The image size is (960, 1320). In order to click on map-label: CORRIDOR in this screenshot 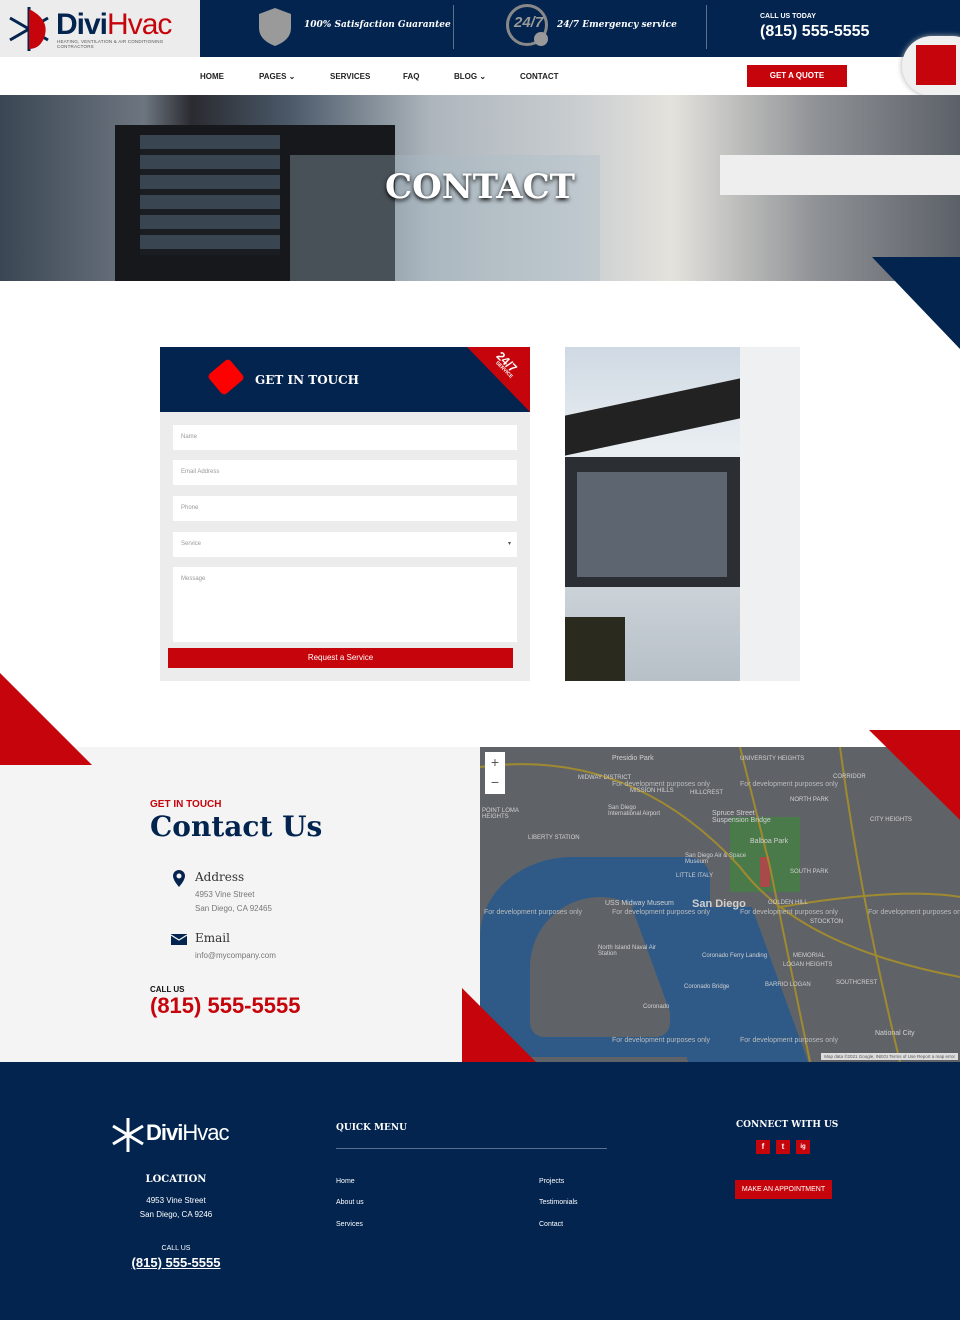, I will do `click(849, 777)`.